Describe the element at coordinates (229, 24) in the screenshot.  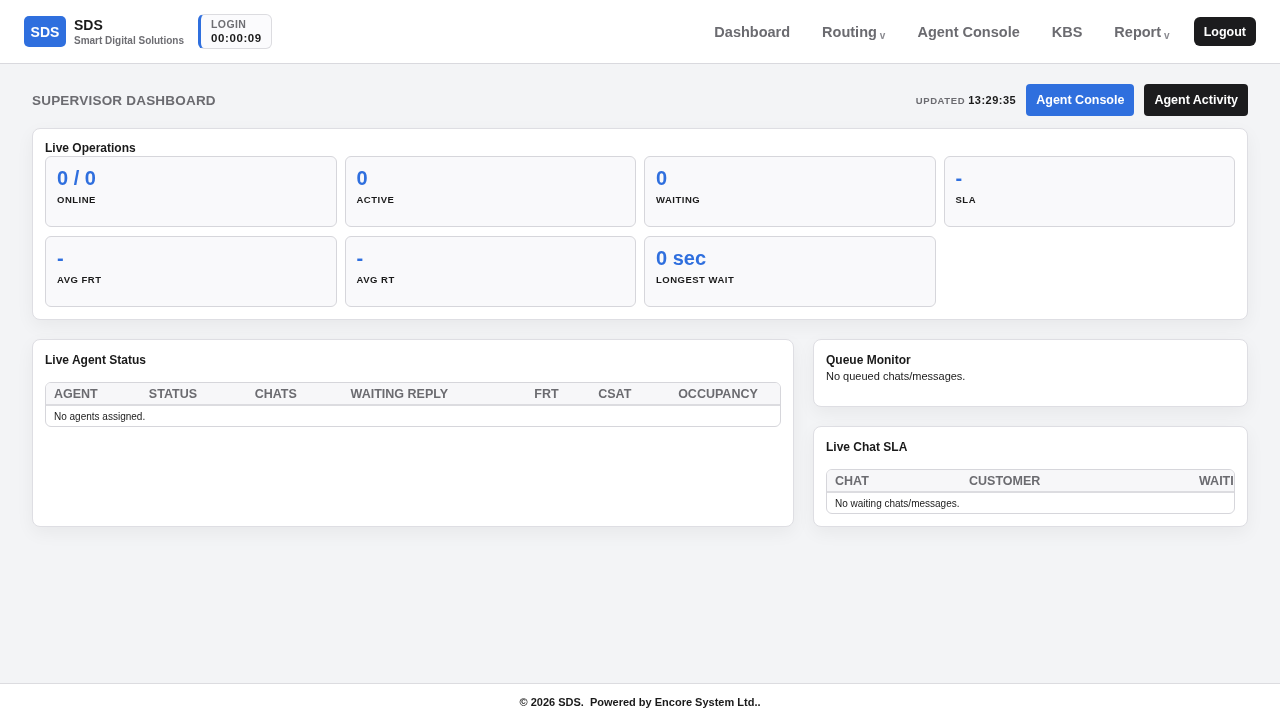
I see `login-label: LOGIN` at that location.